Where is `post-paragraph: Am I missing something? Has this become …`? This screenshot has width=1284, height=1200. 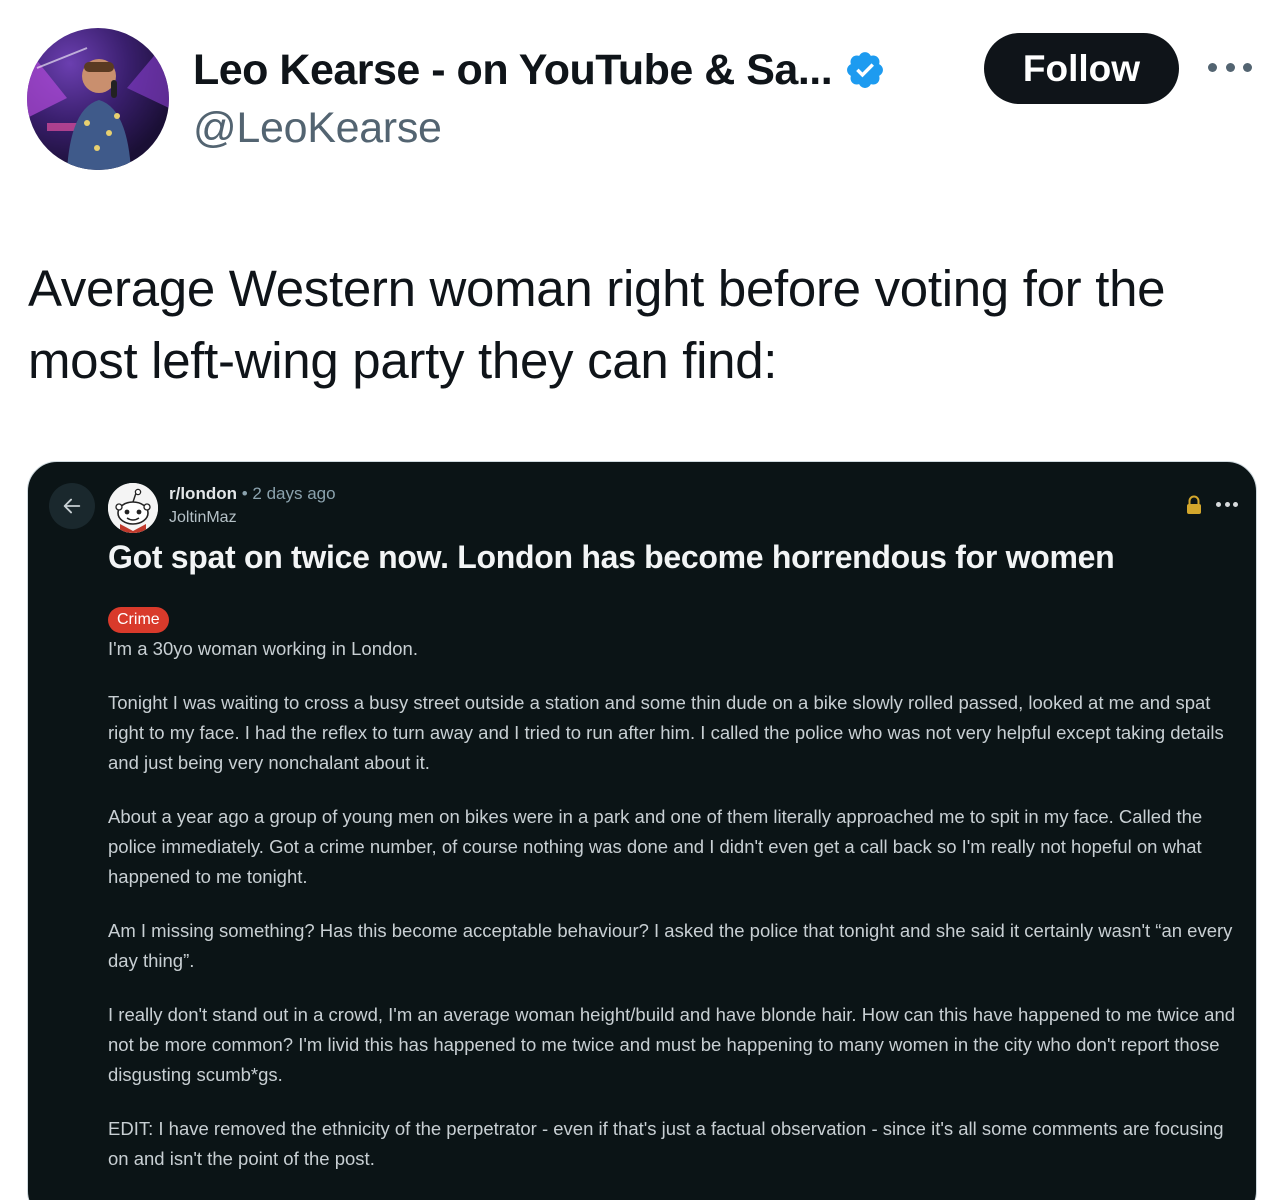
post-paragraph: Am I missing something? Has this become … is located at coordinates (670, 945).